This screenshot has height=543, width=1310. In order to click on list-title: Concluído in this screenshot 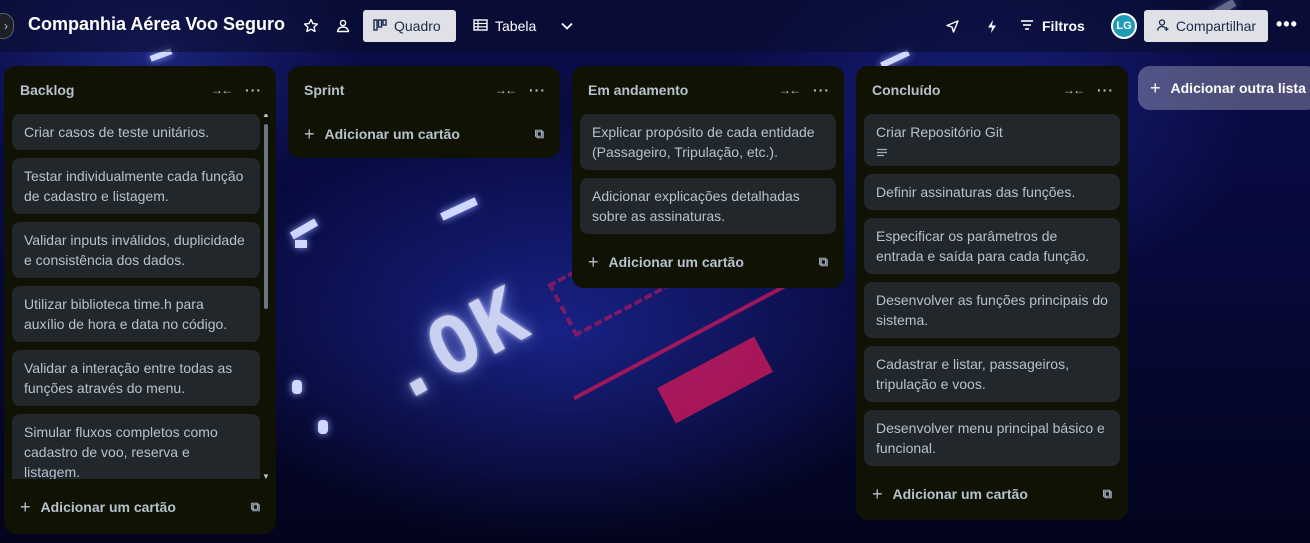, I will do `click(906, 90)`.